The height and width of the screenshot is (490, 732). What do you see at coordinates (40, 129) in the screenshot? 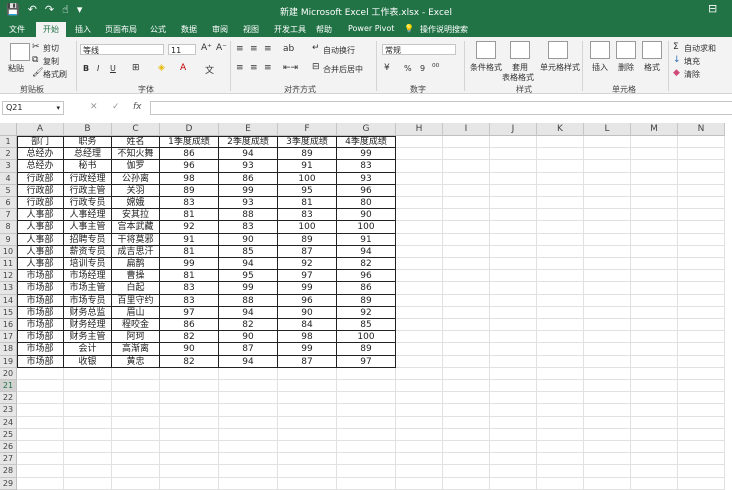
I see `column-header-A: A` at bounding box center [40, 129].